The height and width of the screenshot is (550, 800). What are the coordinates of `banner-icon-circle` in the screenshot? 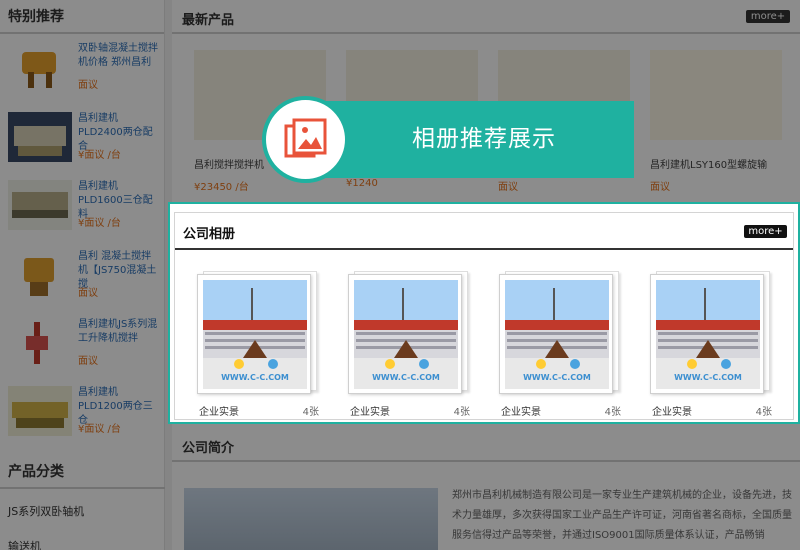 It's located at (305, 139).